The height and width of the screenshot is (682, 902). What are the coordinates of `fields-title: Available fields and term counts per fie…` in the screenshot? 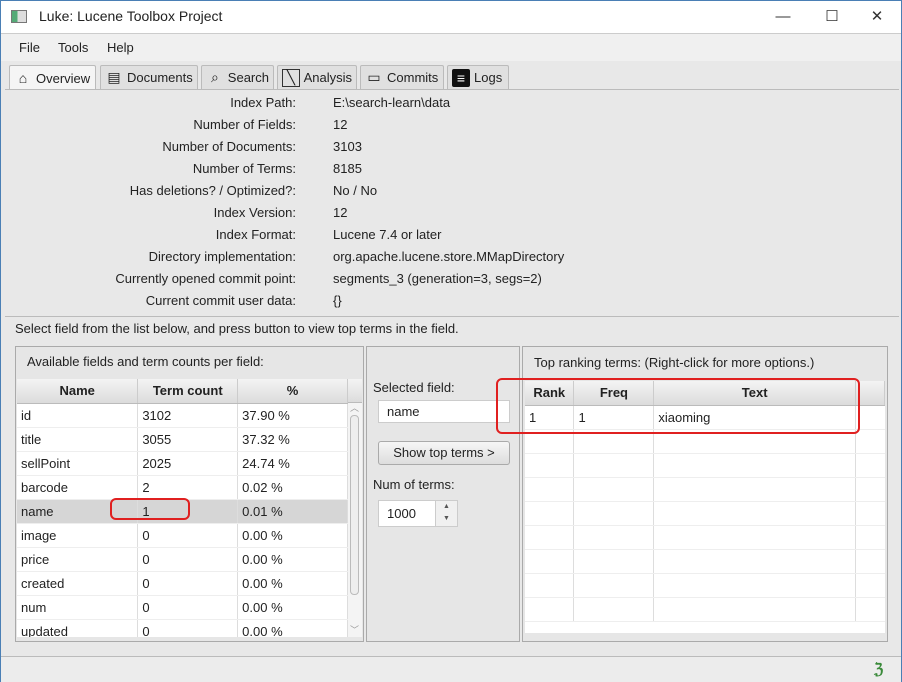 It's located at (145, 361).